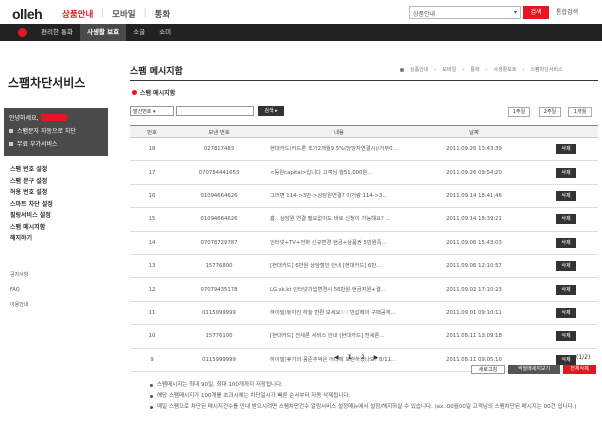 This screenshot has height=442, width=602. Describe the element at coordinates (370, 385) in the screenshot. I see `notice-item: 스팸메시지는 최대 90일, 최대 100개까지 저장됩니다.` at that location.